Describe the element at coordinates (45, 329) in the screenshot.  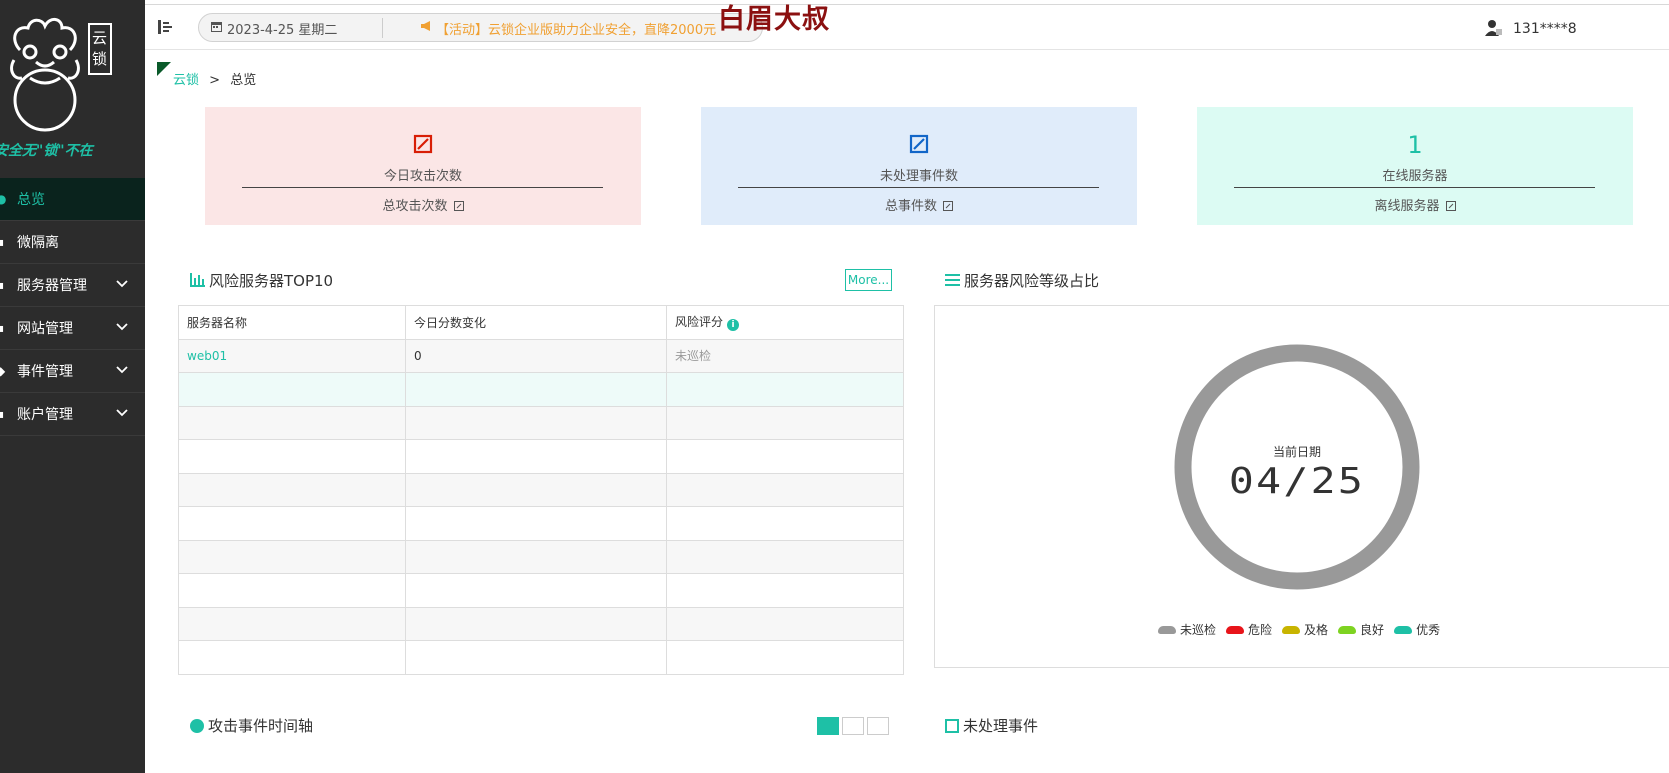
I see `sidebar-item-label: 网站管理` at that location.